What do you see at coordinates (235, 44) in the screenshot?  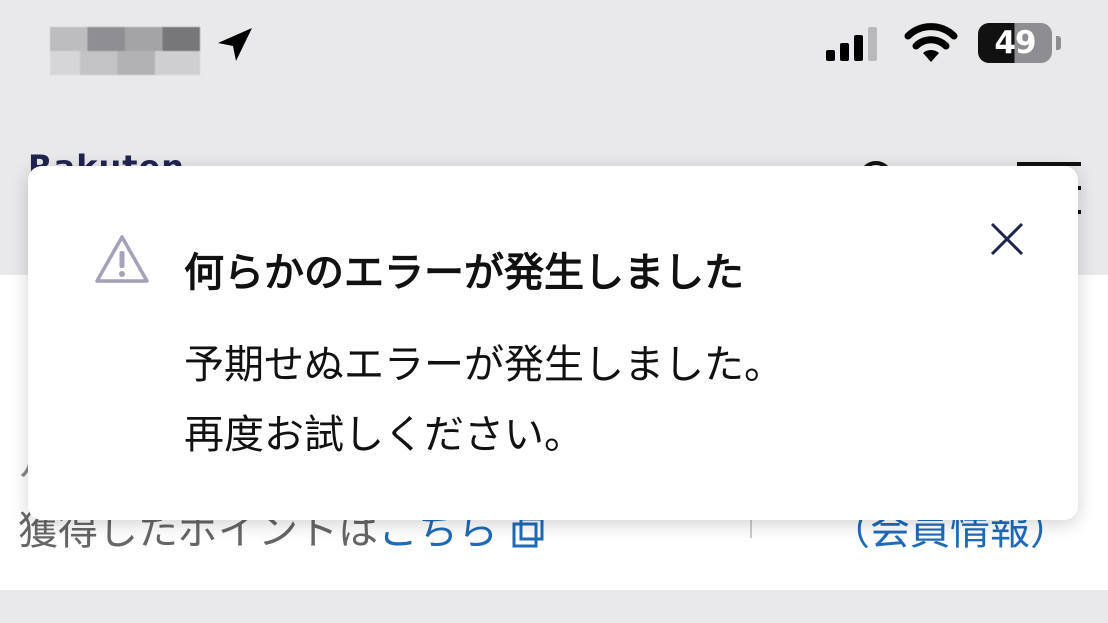 I see `location-arrow-icon` at bounding box center [235, 44].